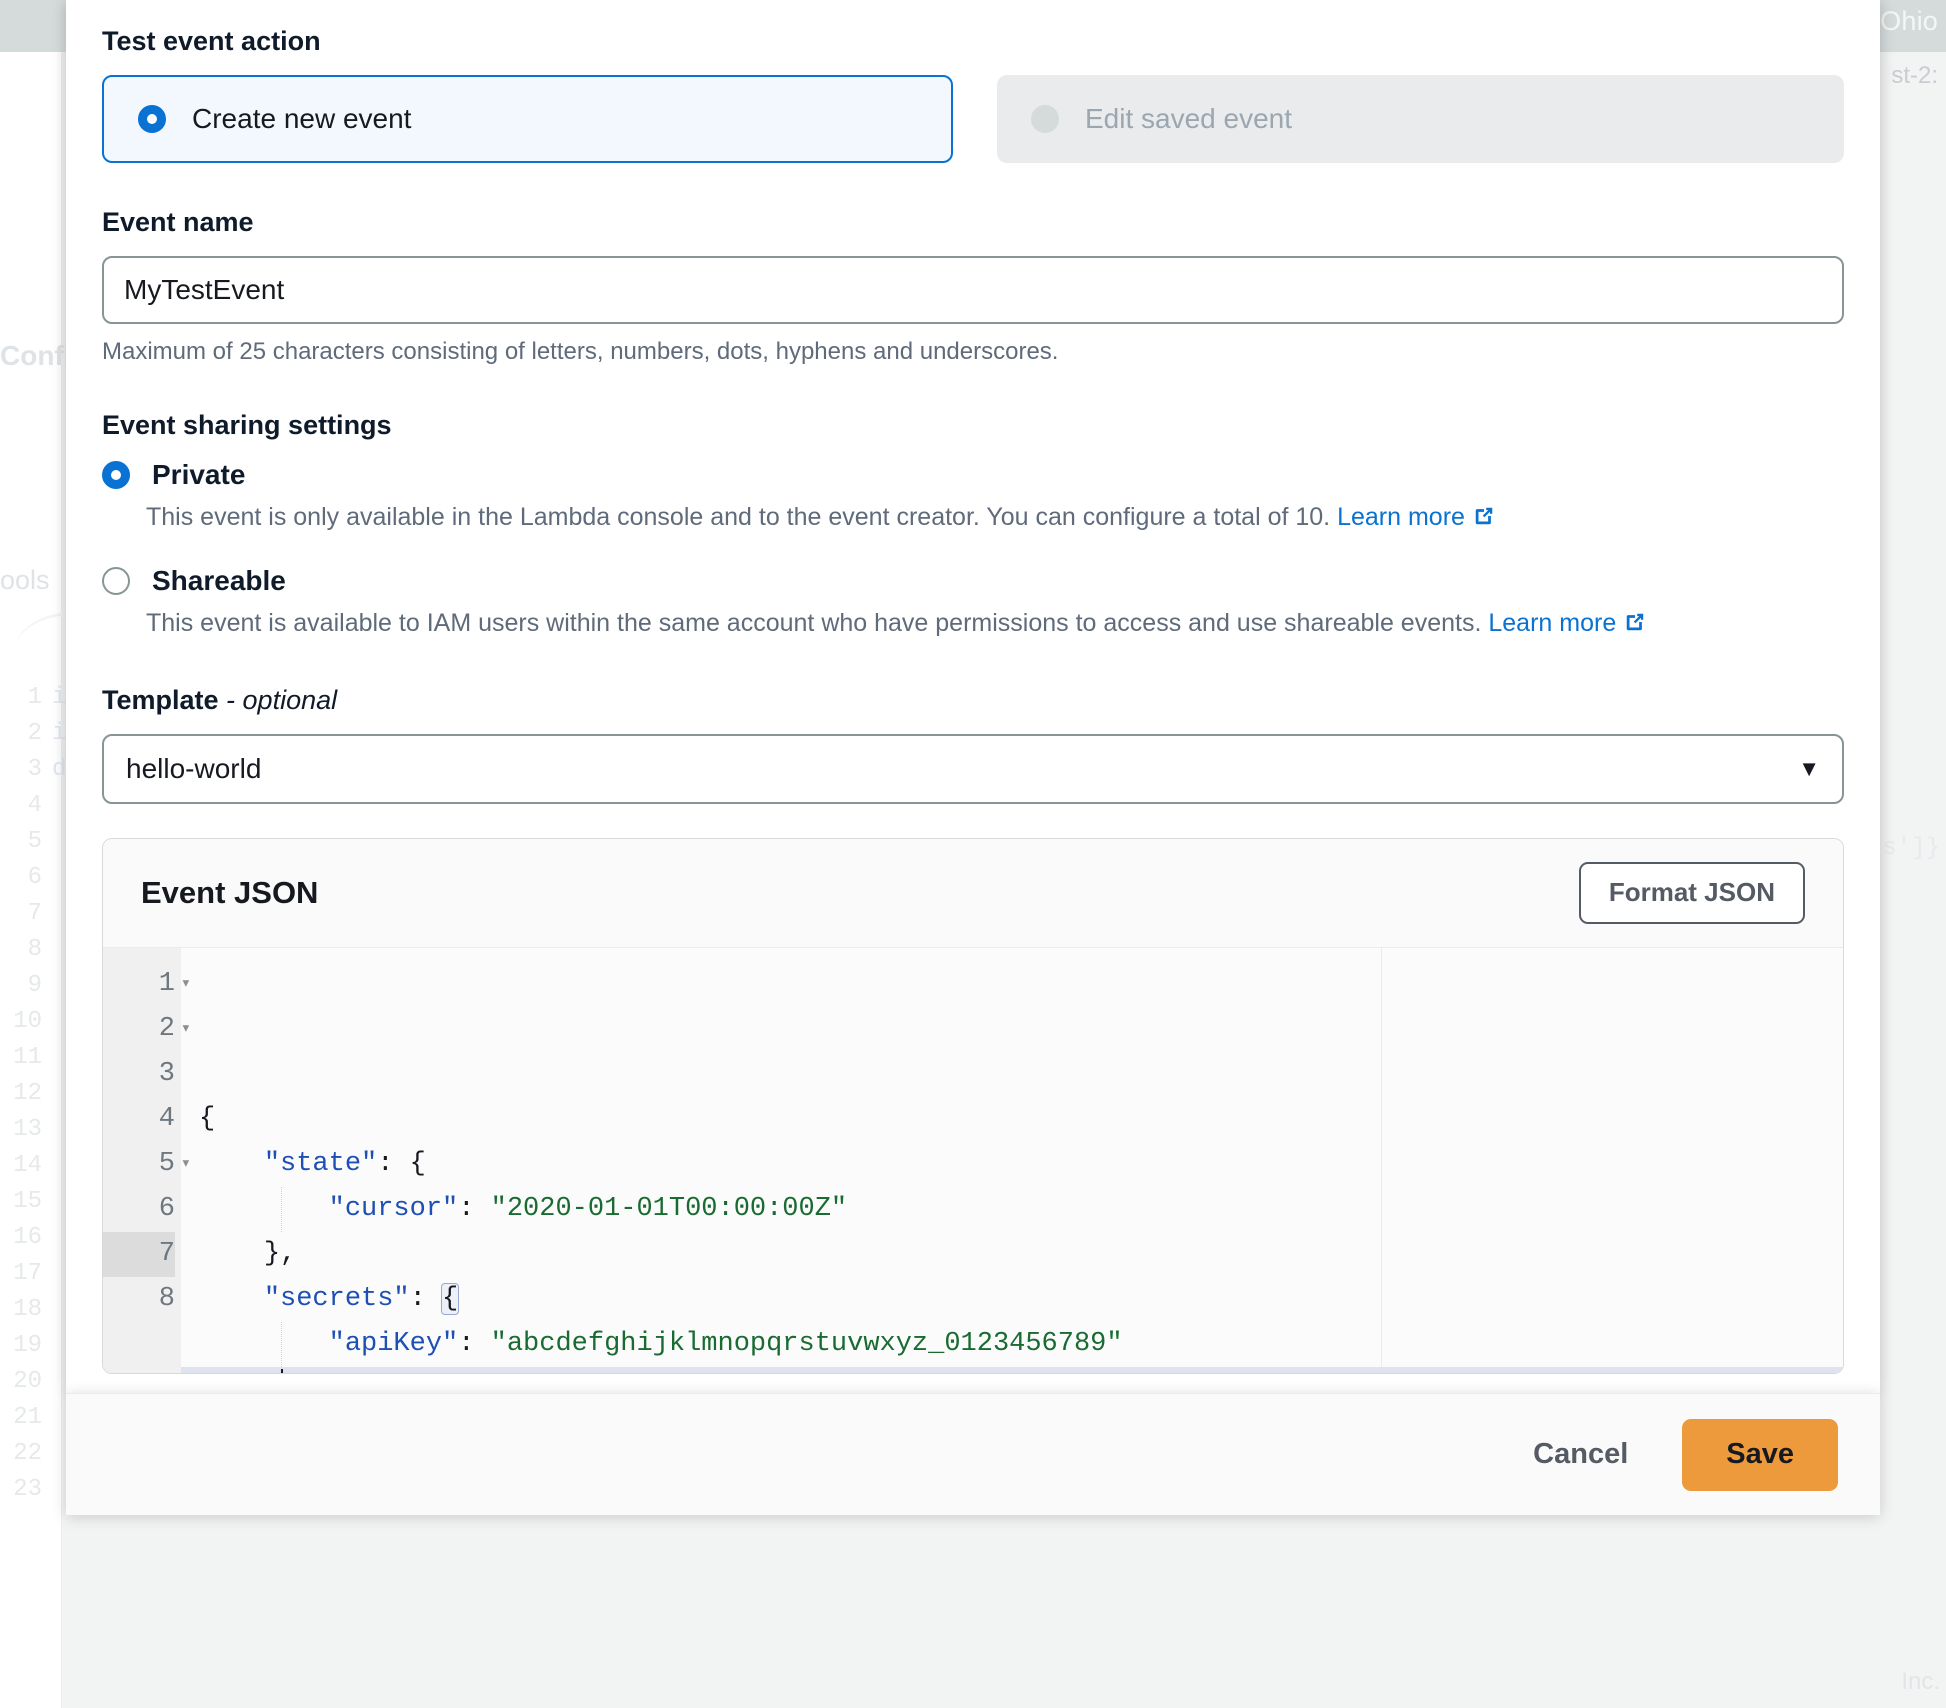 This screenshot has height=1708, width=1946. I want to click on editor-code-line: "cursor": "2020-01-01T00:00:00Z", so click(1021, 1209).